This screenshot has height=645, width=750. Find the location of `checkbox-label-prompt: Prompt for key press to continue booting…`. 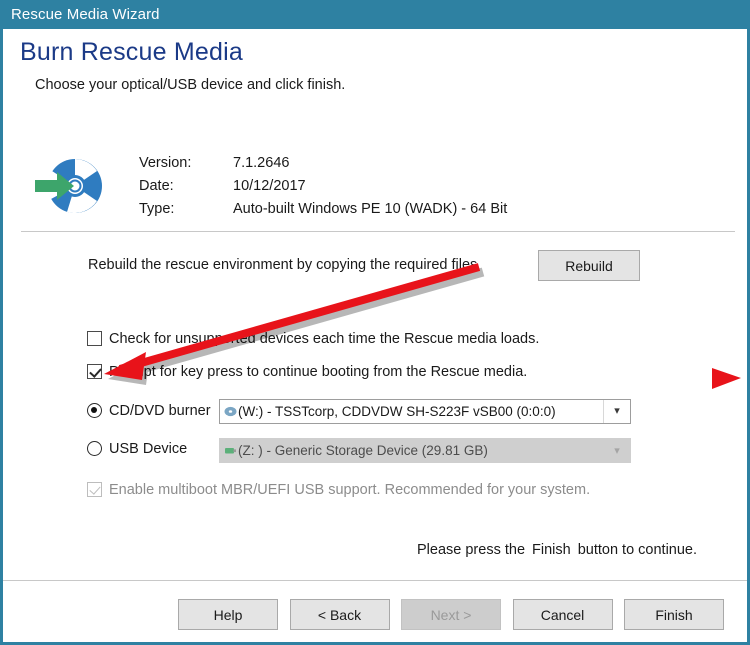

checkbox-label-prompt: Prompt for key press to continue booting… is located at coordinates (318, 372).